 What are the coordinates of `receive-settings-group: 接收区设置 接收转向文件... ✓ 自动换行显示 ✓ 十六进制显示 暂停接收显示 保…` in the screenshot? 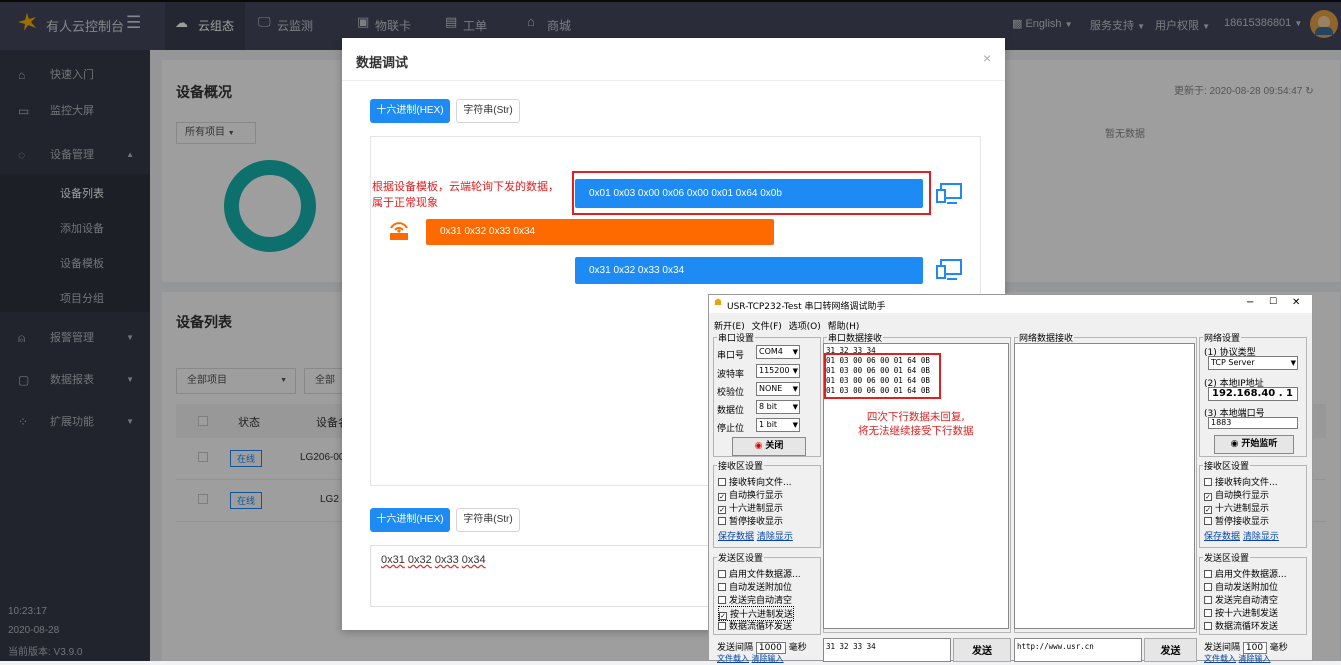 It's located at (767, 503).